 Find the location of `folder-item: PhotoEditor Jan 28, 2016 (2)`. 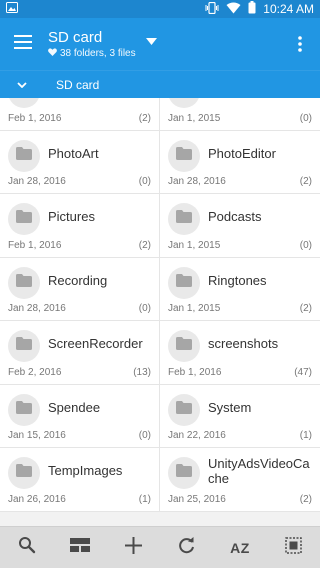

folder-item: PhotoEditor Jan 28, 2016 (2) is located at coordinates (240, 162).